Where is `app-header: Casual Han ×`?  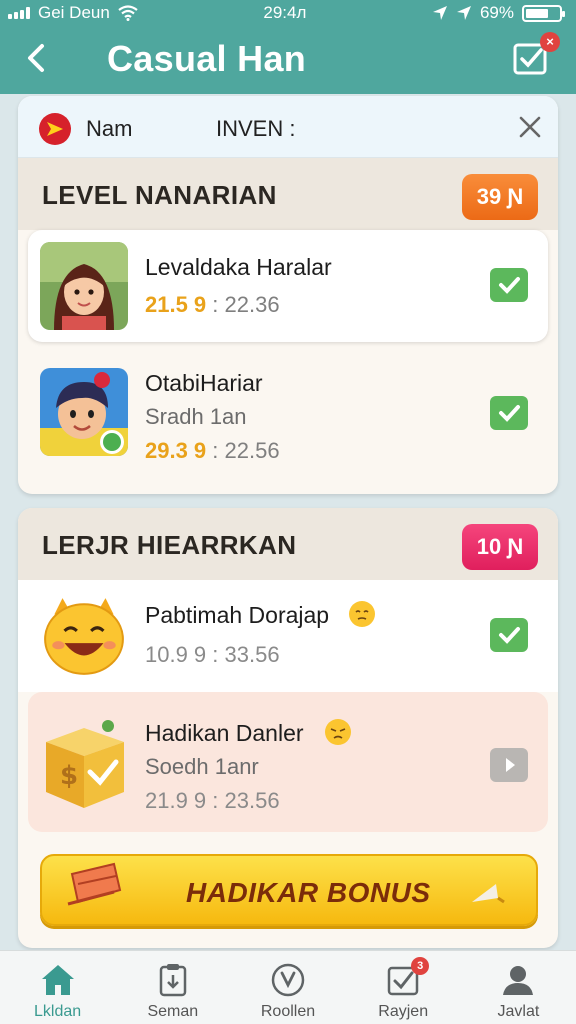 app-header: Casual Han × is located at coordinates (288, 60).